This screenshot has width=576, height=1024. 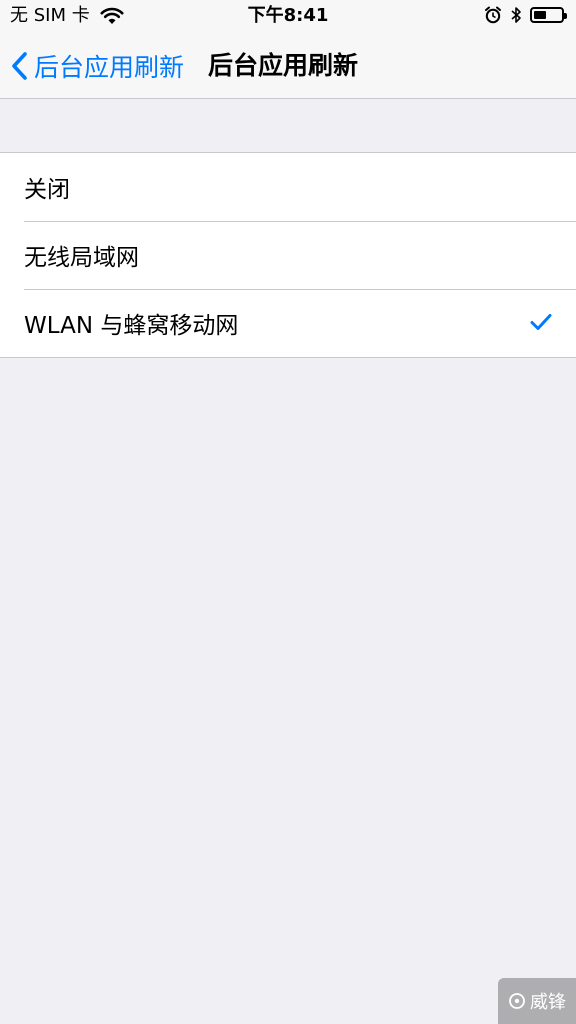 What do you see at coordinates (541, 322) in the screenshot?
I see `checkmark-icon` at bounding box center [541, 322].